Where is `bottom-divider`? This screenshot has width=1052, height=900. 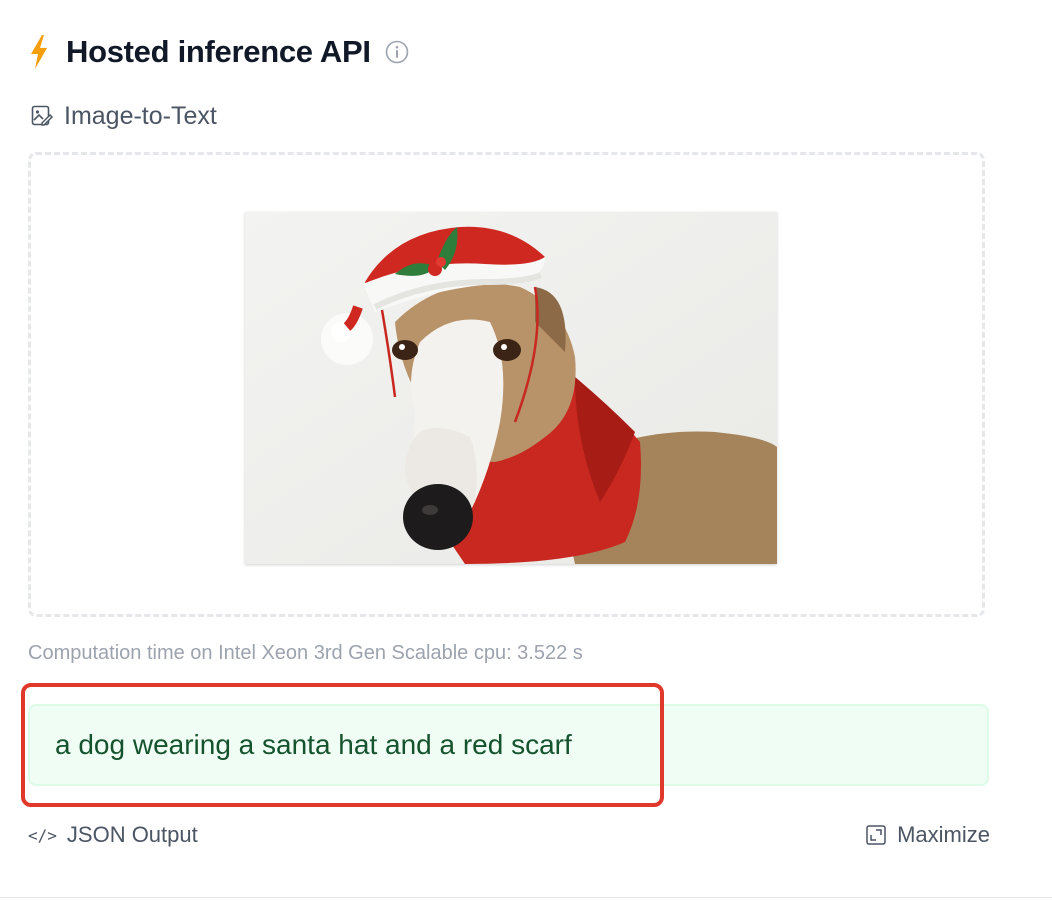
bottom-divider is located at coordinates (526, 897).